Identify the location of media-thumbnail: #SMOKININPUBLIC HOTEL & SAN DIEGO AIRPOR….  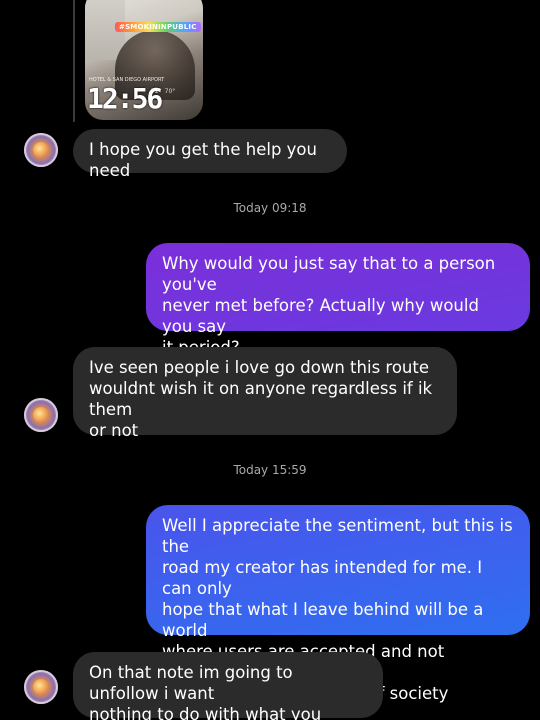
(144, 60).